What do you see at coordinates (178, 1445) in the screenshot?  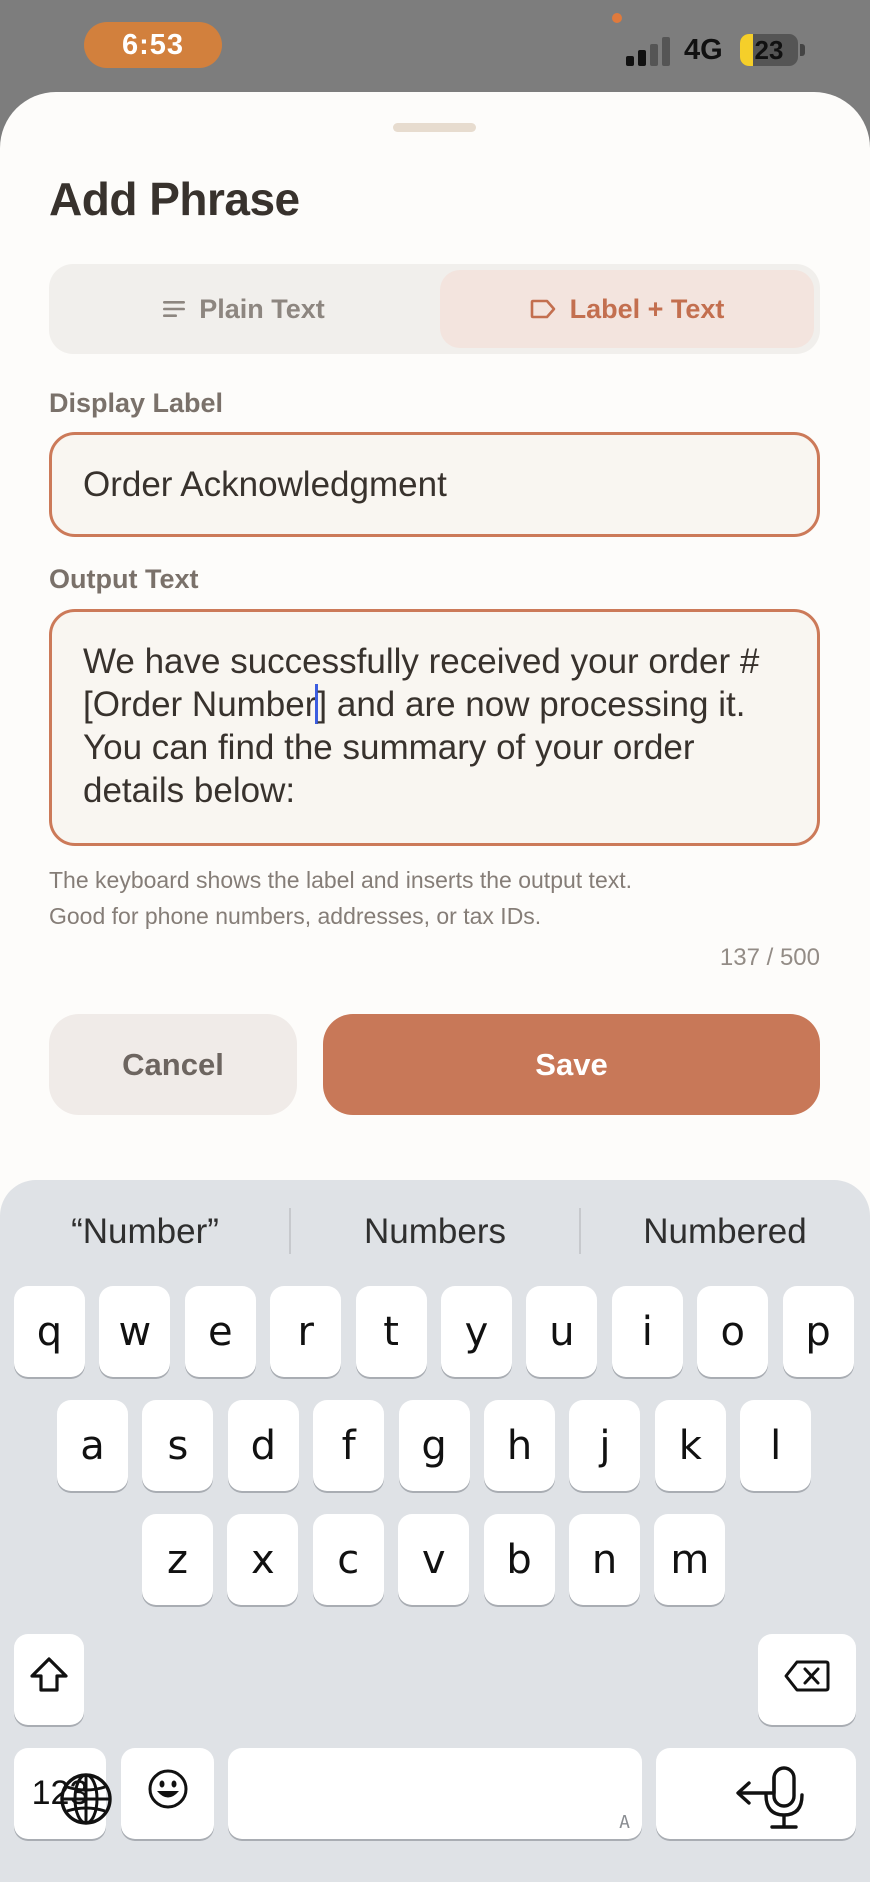 I see `key-s: s` at bounding box center [178, 1445].